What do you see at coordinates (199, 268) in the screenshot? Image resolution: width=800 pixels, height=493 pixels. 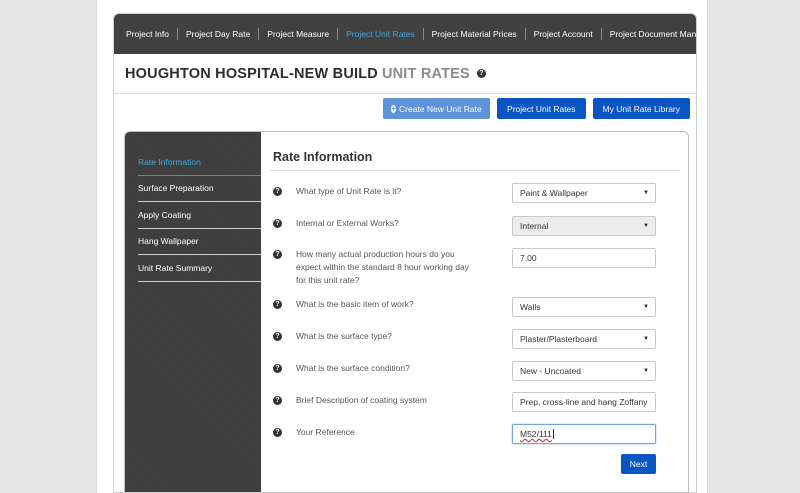 I see `sidebar-item-unit-rate-summary: Unit Rate Summary` at bounding box center [199, 268].